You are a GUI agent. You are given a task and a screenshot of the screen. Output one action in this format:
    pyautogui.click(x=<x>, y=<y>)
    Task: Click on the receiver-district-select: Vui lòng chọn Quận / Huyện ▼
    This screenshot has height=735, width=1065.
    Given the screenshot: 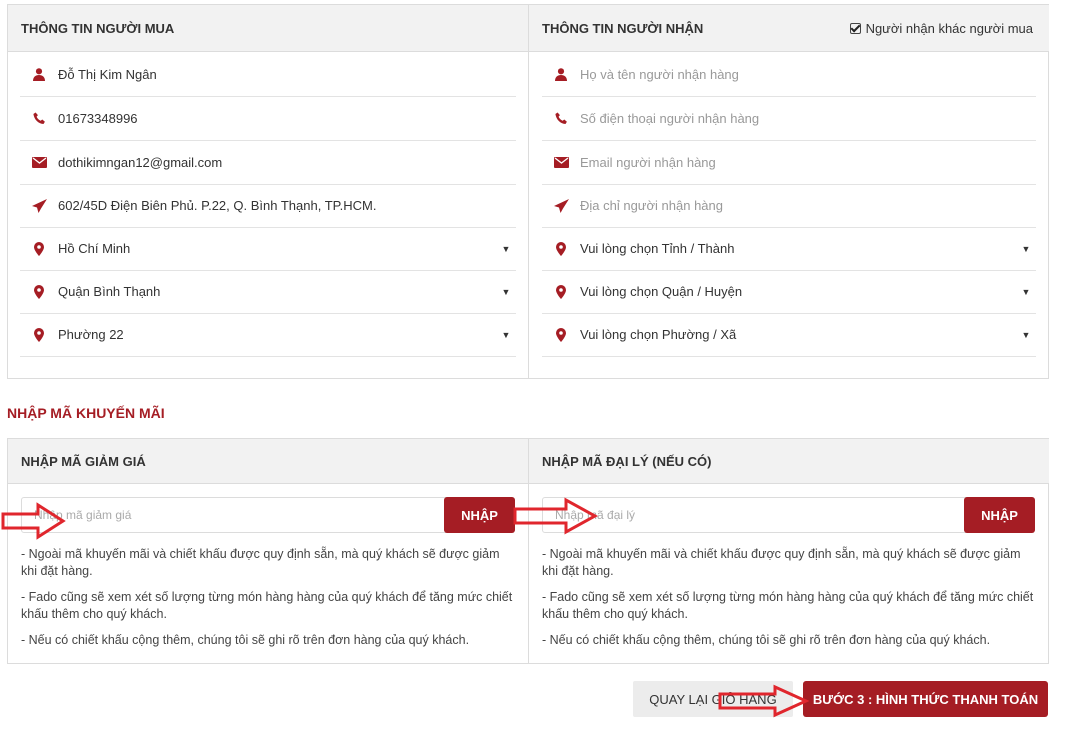 What is the action you would take?
    pyautogui.click(x=789, y=292)
    